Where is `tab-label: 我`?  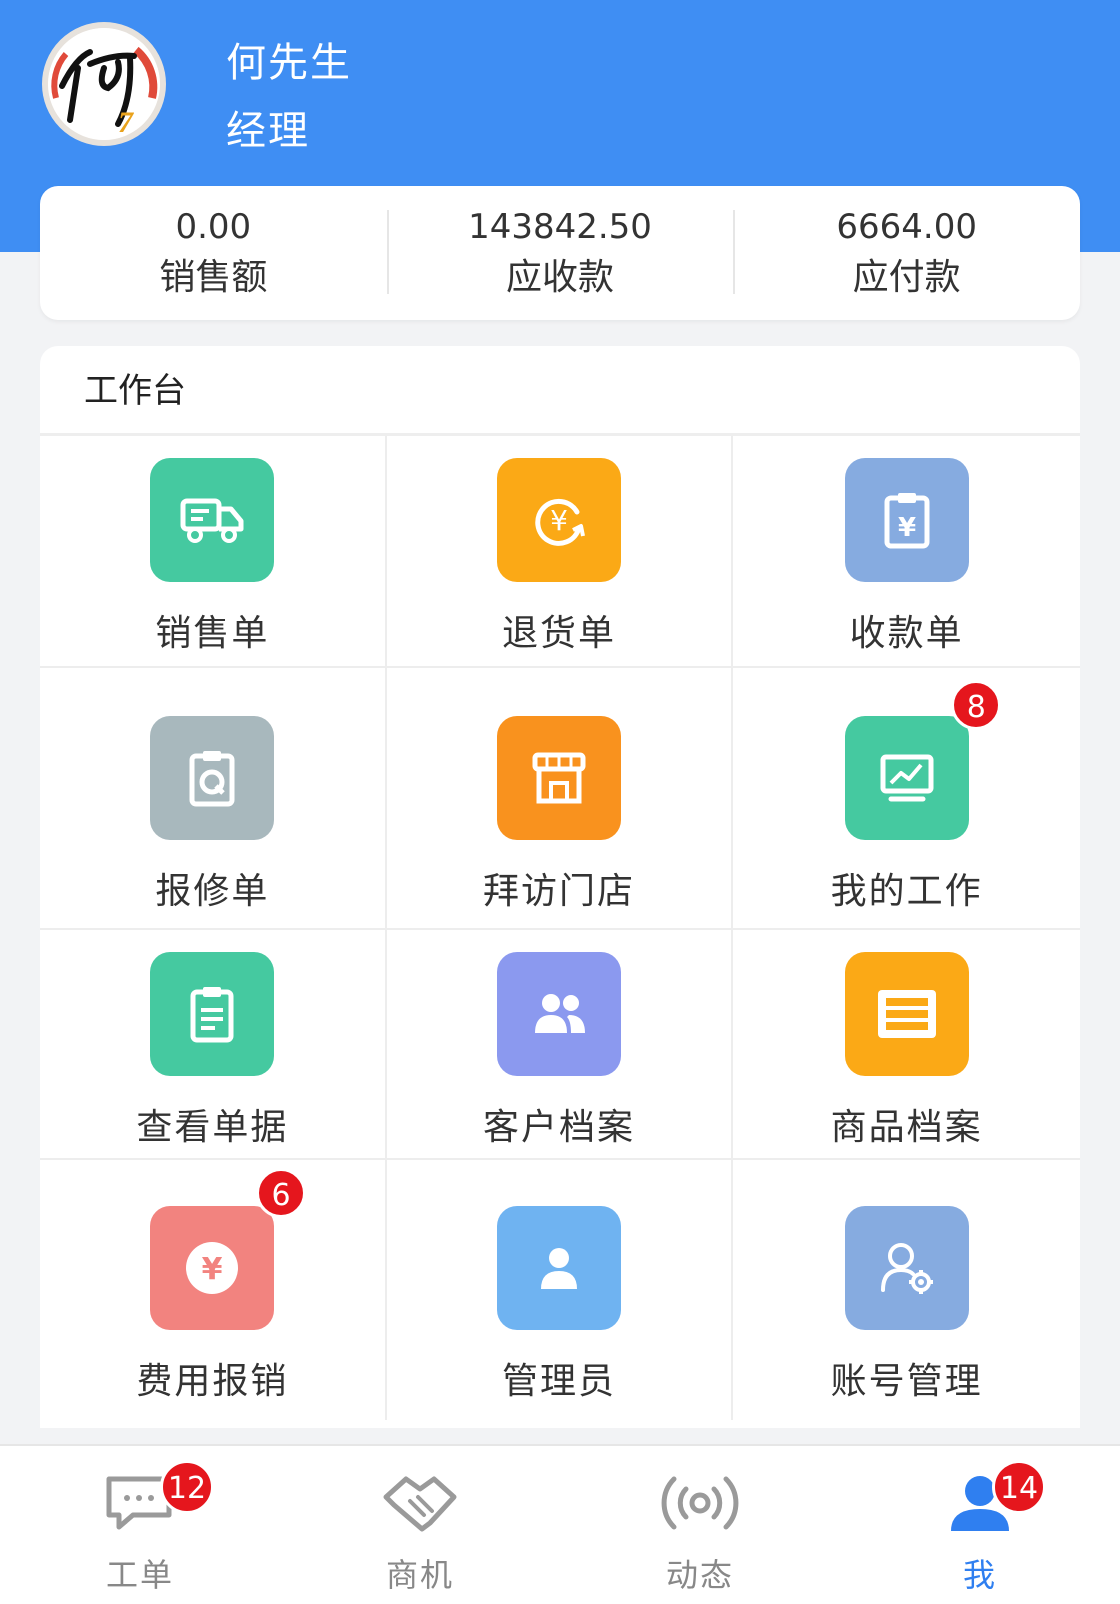 tab-label: 我 is located at coordinates (979, 1575).